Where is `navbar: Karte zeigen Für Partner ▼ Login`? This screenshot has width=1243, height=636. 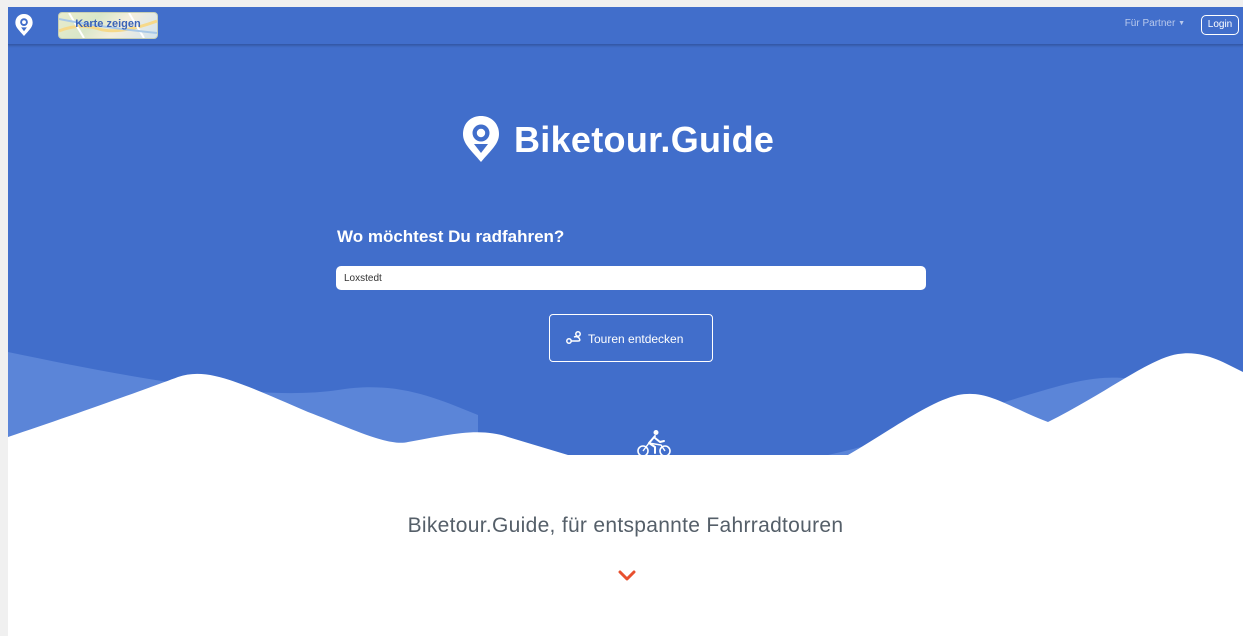
navbar: Karte zeigen Für Partner ▼ Login is located at coordinates (625, 26).